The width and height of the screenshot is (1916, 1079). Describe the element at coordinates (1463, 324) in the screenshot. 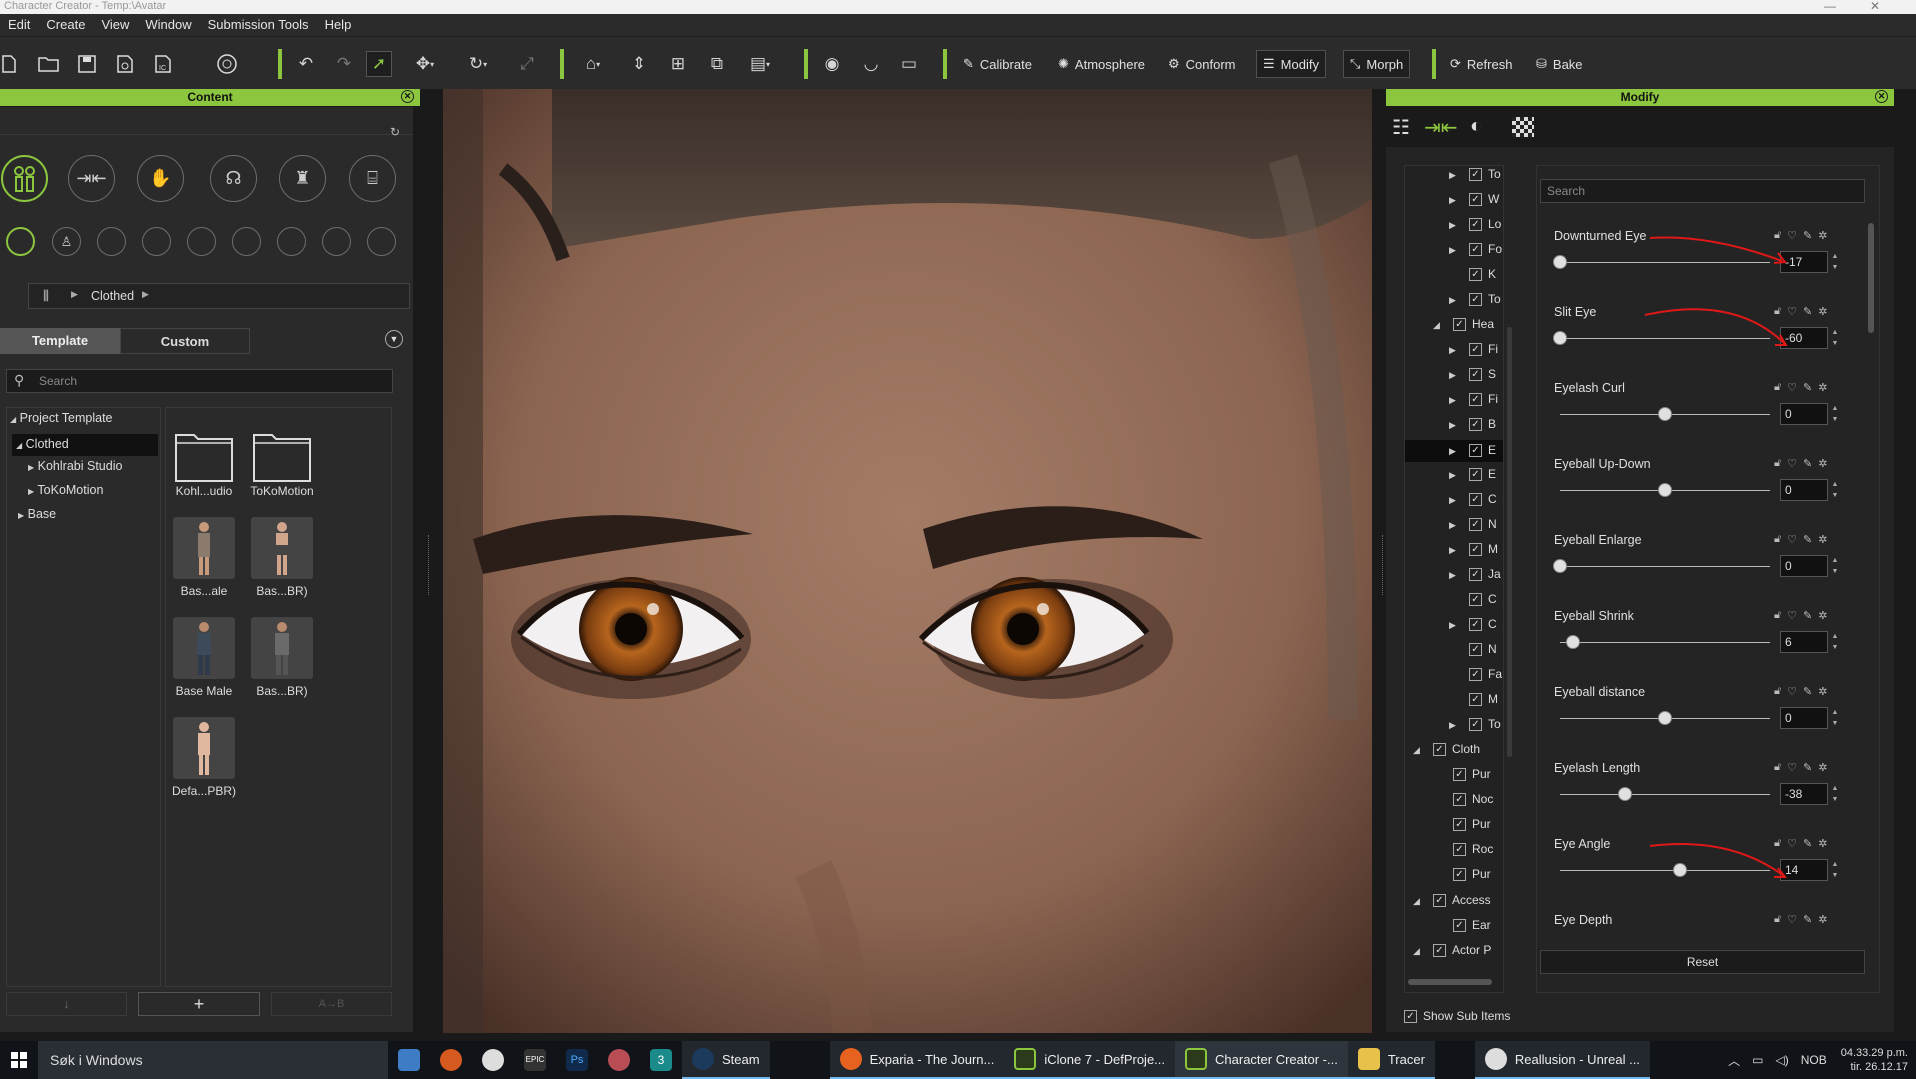

I see `tree-item-head: ◢ ✓ Hea` at that location.